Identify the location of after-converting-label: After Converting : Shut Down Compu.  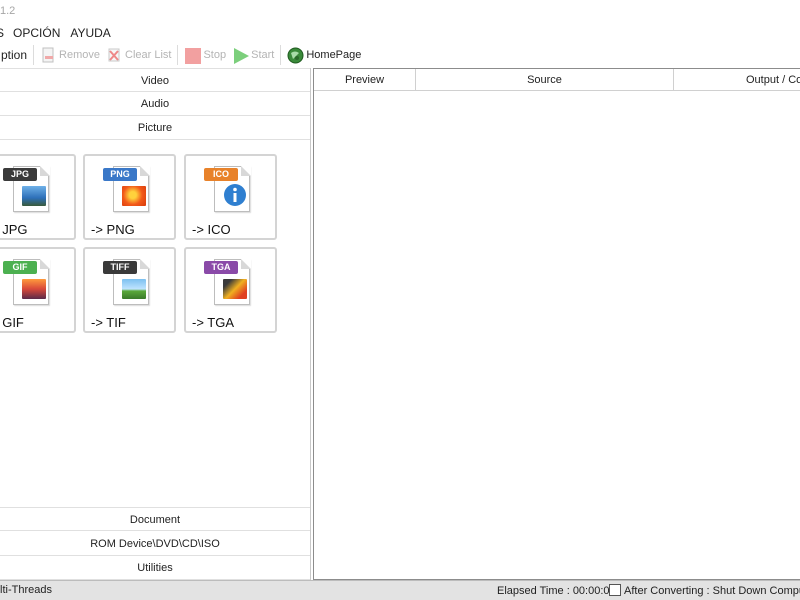
(712, 591).